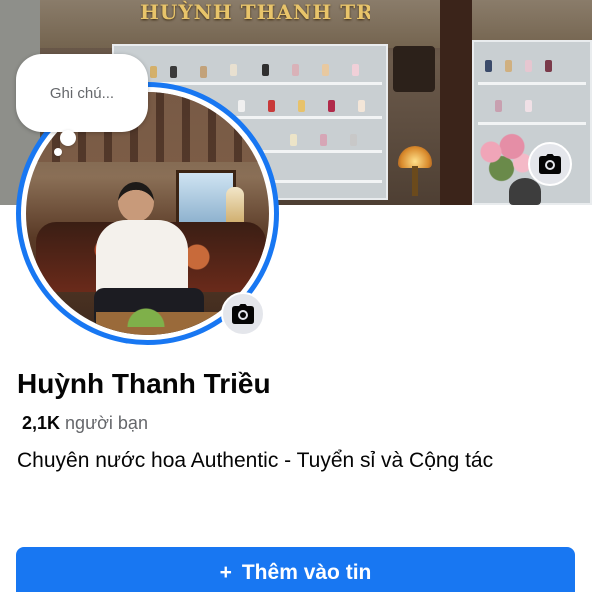  Describe the element at coordinates (415, 157) in the screenshot. I see `tiffany-lamp` at that location.